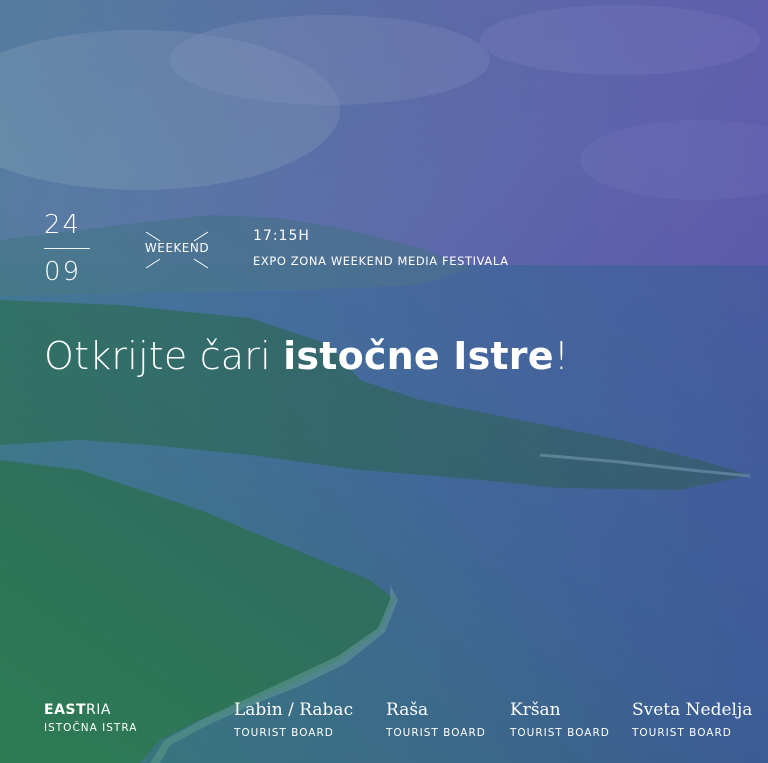 Image resolution: width=768 pixels, height=763 pixels. I want to click on headline: Otkrijte čari istočne Istre!, so click(306, 356).